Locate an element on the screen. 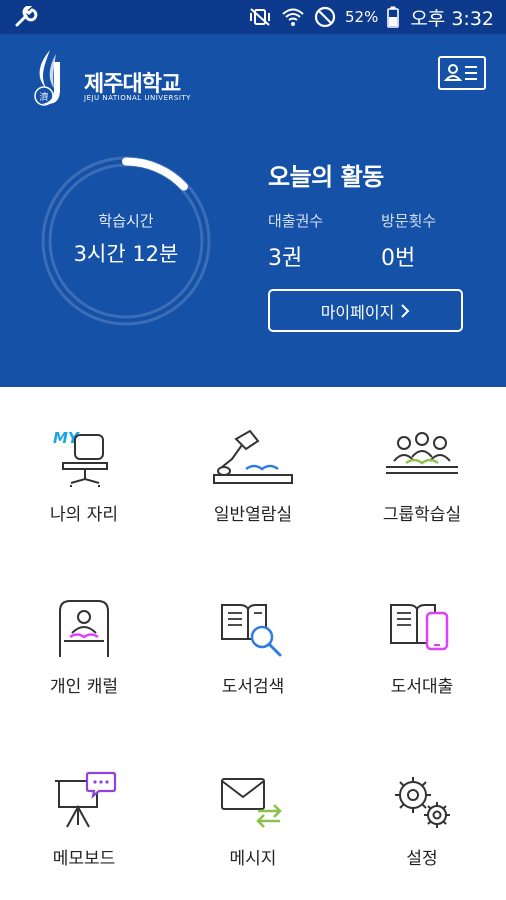  menu-item-book-search: 도서검색 is located at coordinates (253, 639).